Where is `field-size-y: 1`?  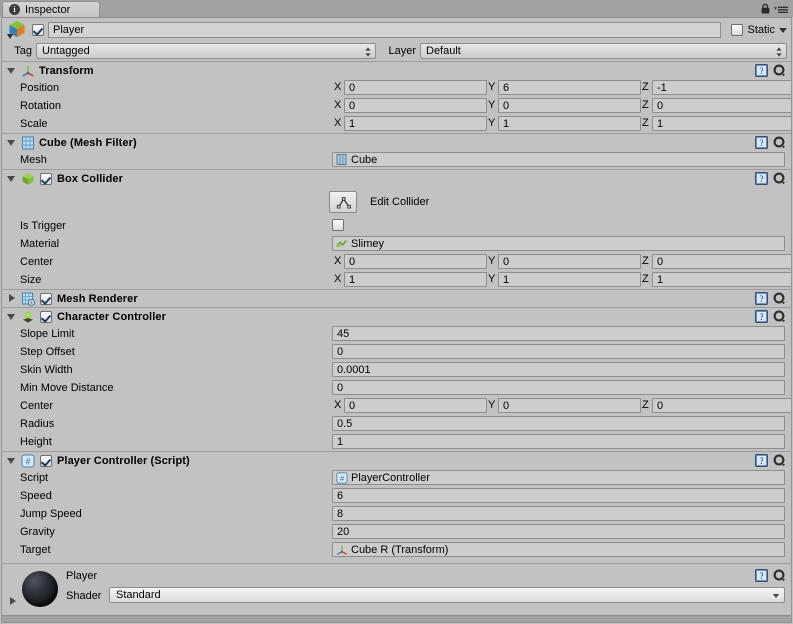
field-size-y: 1 is located at coordinates (569, 279).